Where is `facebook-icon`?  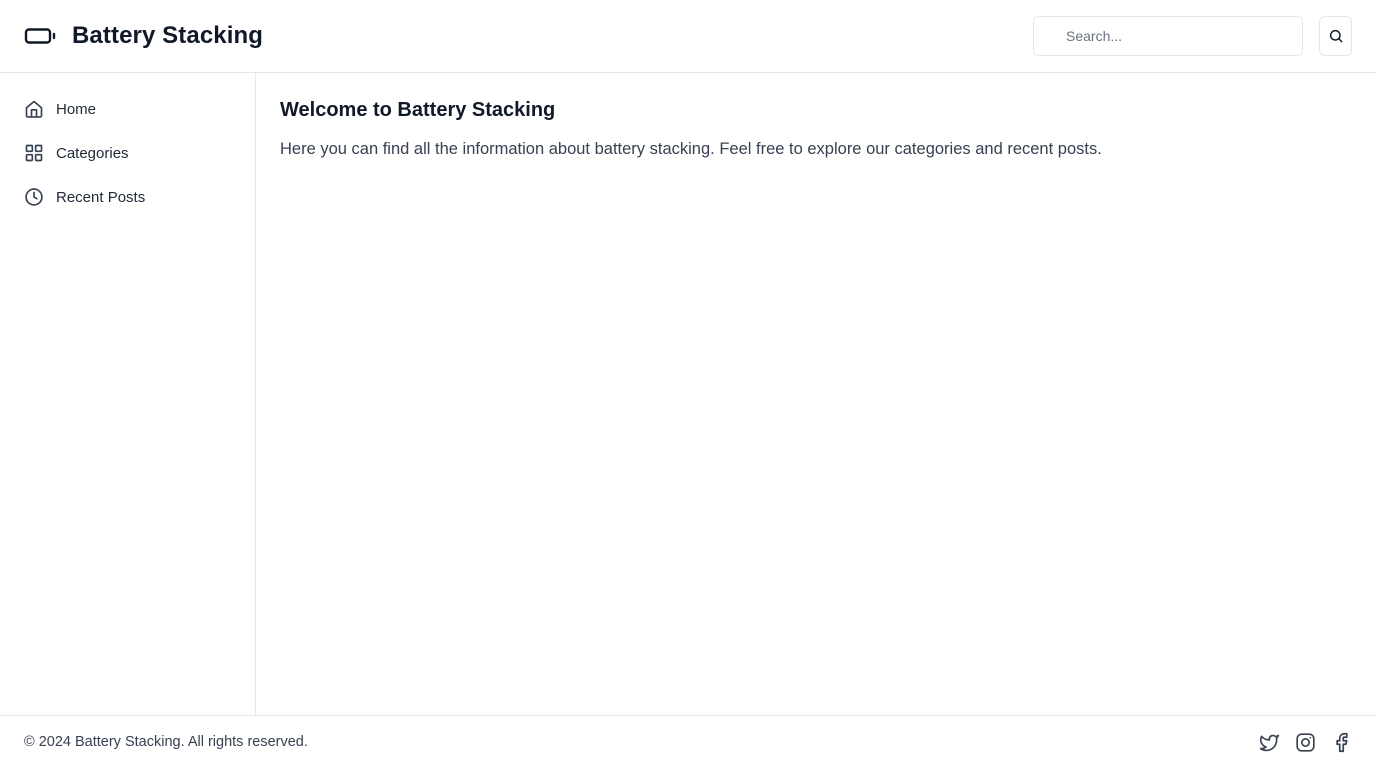
facebook-icon is located at coordinates (1341, 742).